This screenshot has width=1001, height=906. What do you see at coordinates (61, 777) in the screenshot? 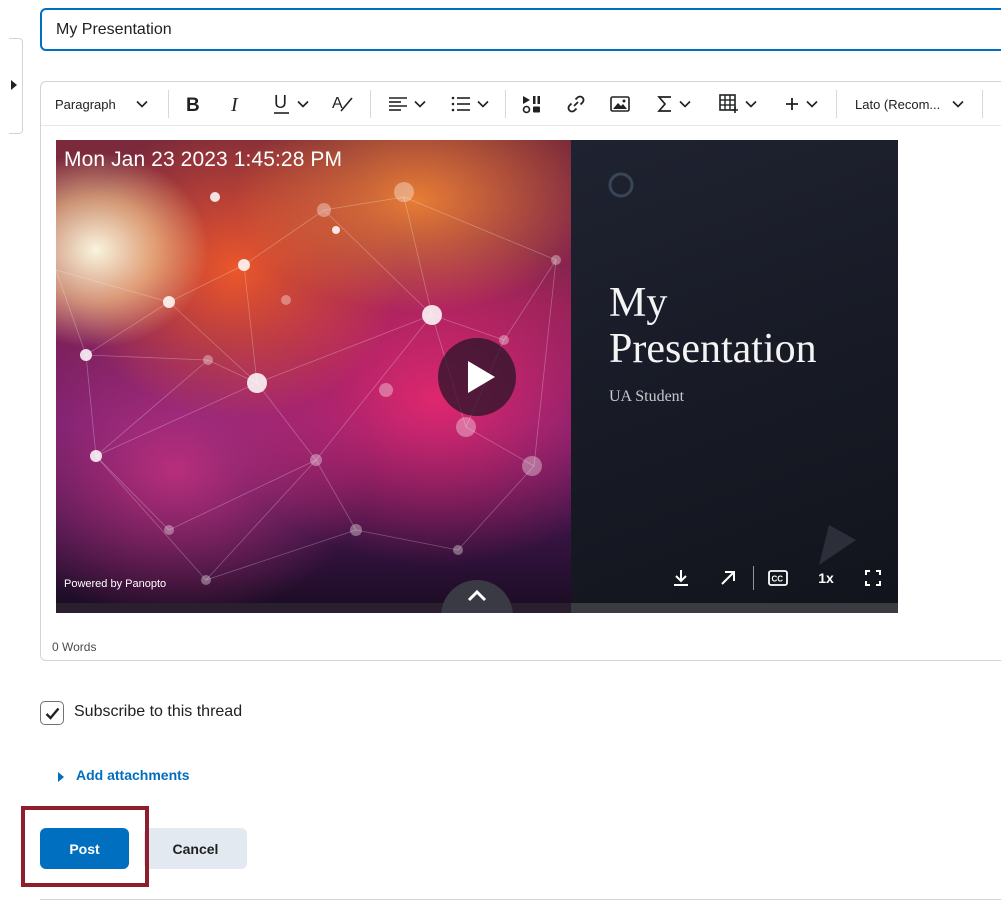
I see `expand-attachments-icon` at bounding box center [61, 777].